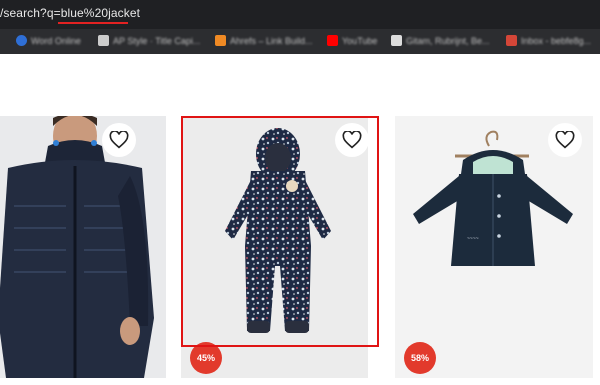 The width and height of the screenshot is (600, 385). I want to click on bookmark-youtube: YouTube, so click(352, 40).